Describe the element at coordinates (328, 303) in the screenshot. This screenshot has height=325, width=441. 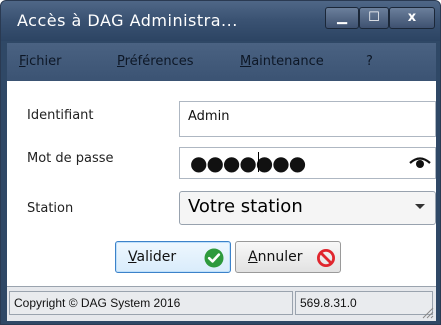
I see `version-text: 569.8.31.0` at that location.